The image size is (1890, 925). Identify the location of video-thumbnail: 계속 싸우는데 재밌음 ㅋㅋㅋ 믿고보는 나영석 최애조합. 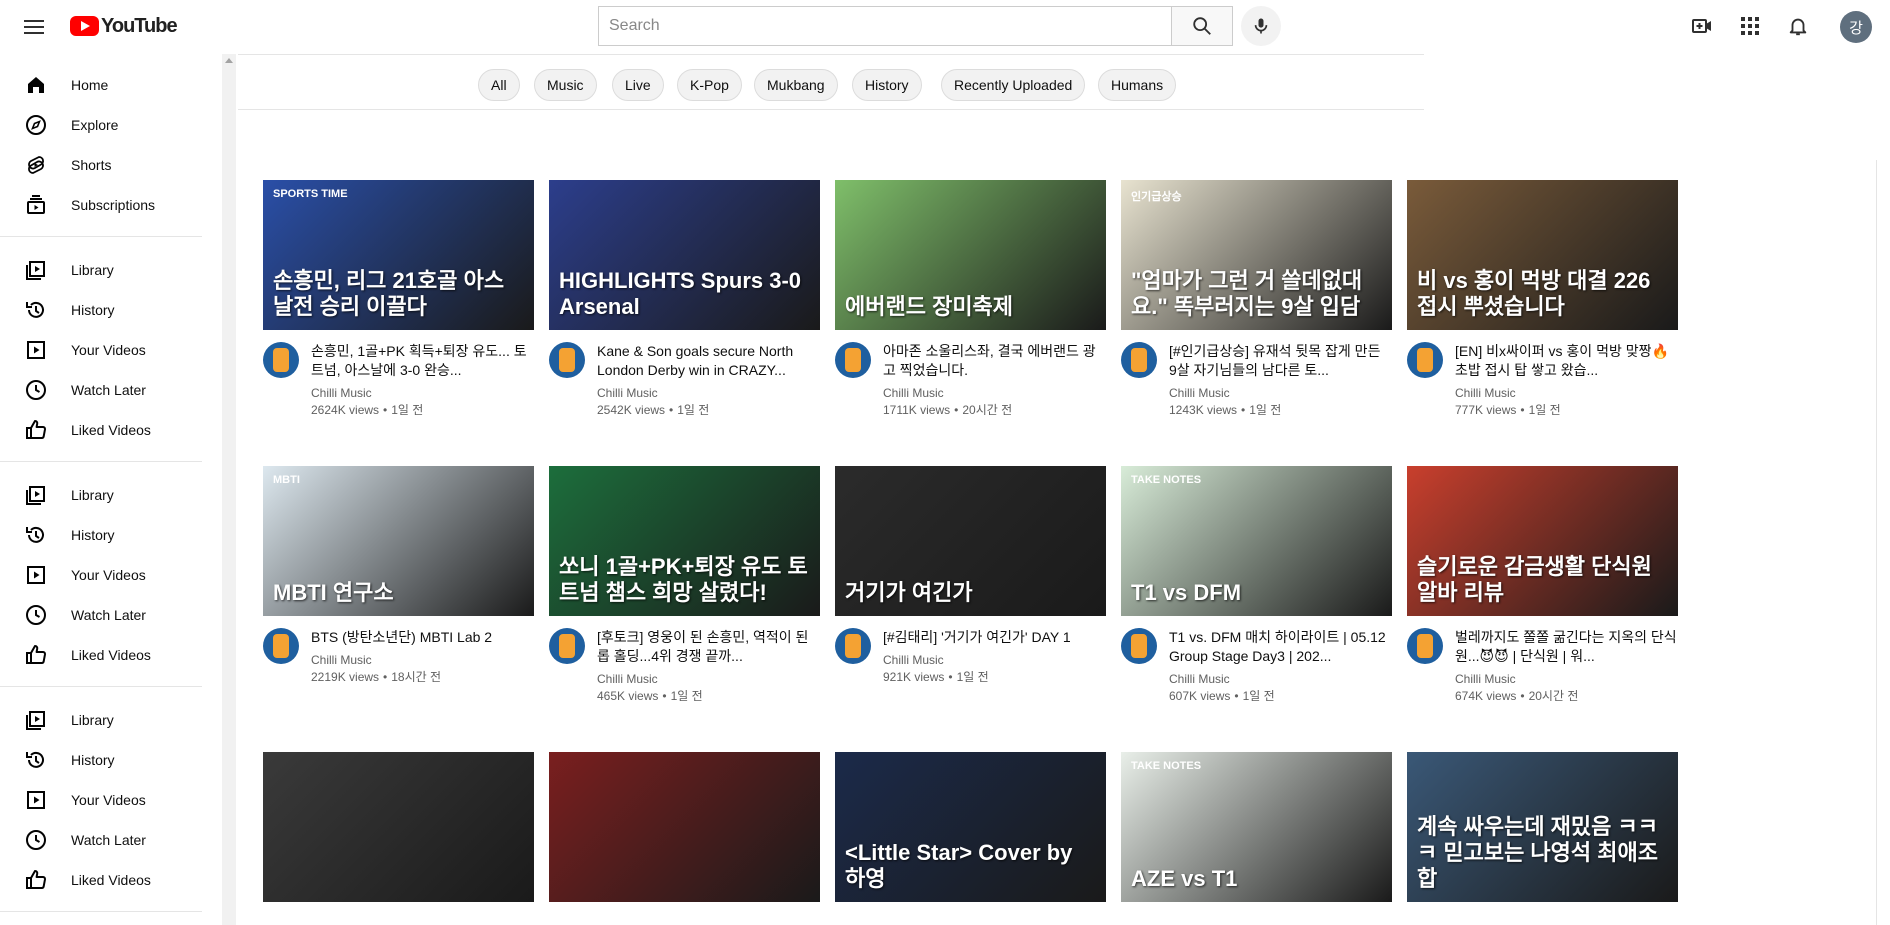
(1542, 827).